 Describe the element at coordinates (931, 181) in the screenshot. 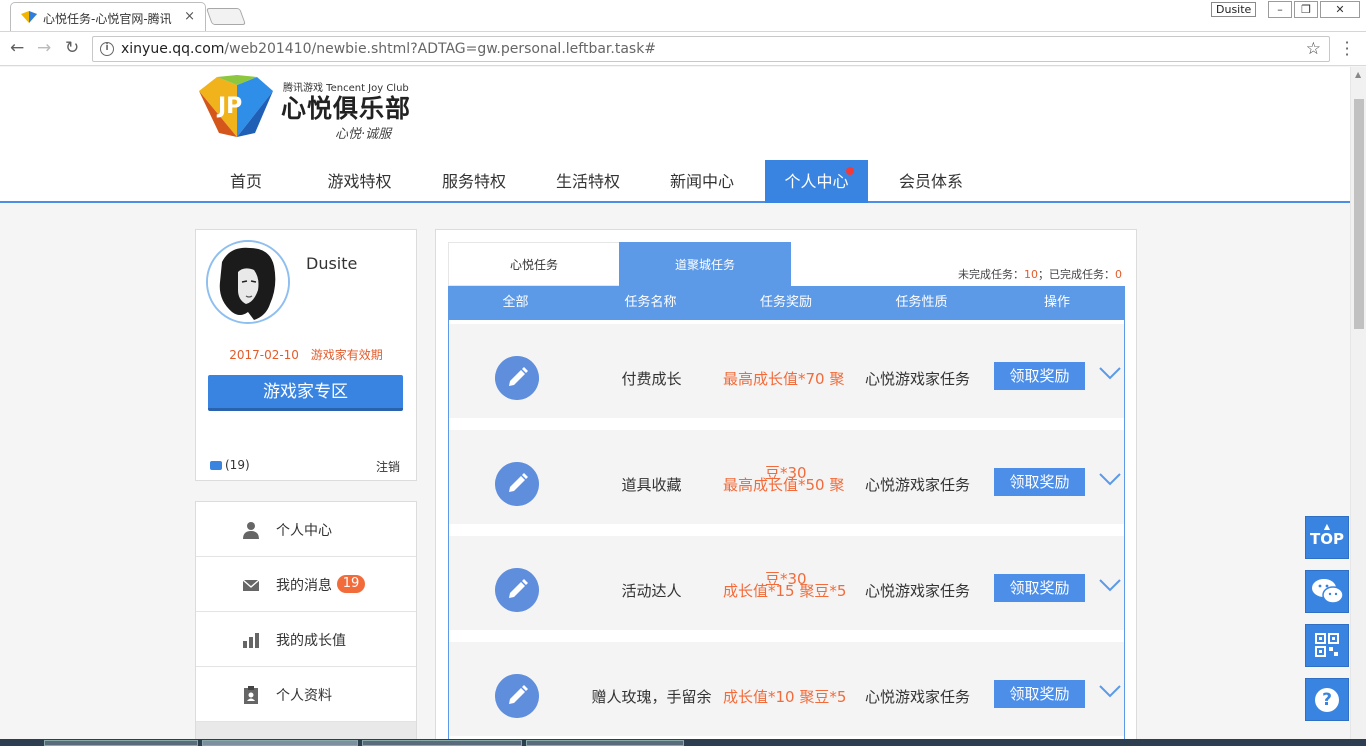

I see `nav-item-membership: 会员体系` at that location.